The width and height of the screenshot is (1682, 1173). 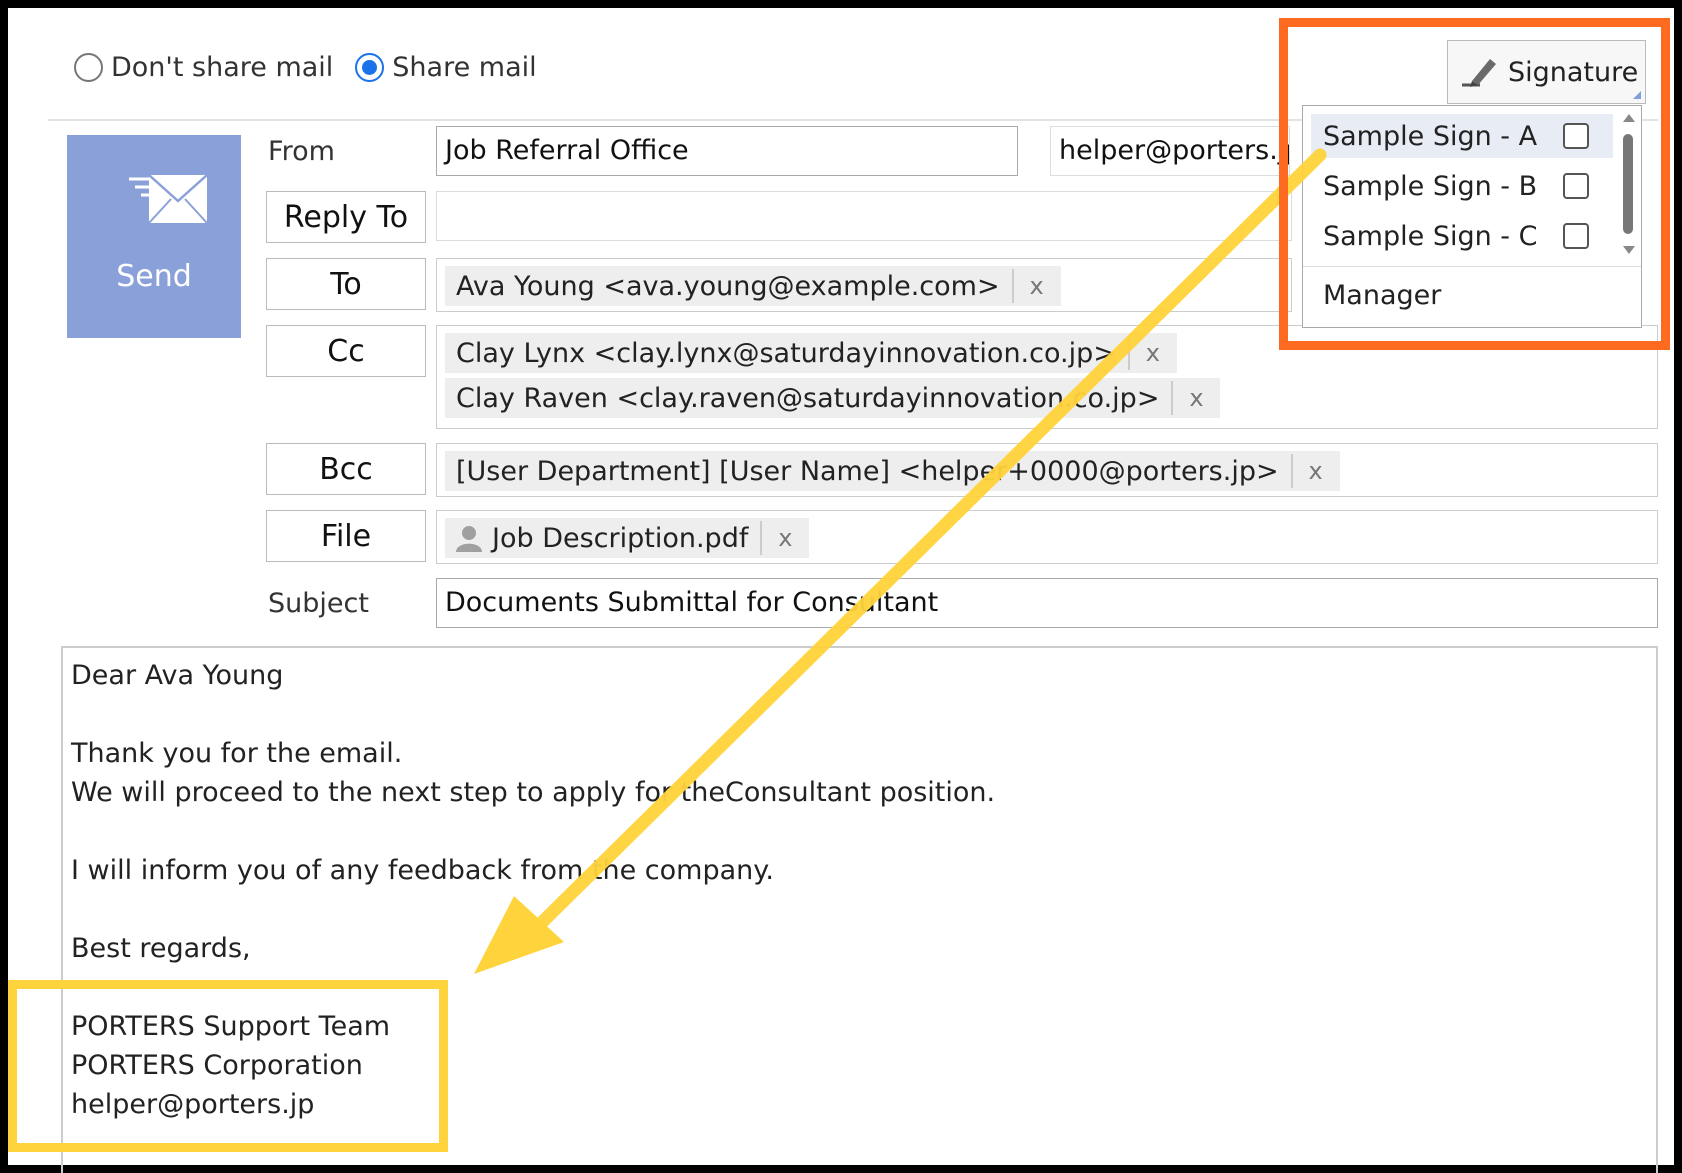 What do you see at coordinates (88, 67) in the screenshot?
I see `dont-share-radio` at bounding box center [88, 67].